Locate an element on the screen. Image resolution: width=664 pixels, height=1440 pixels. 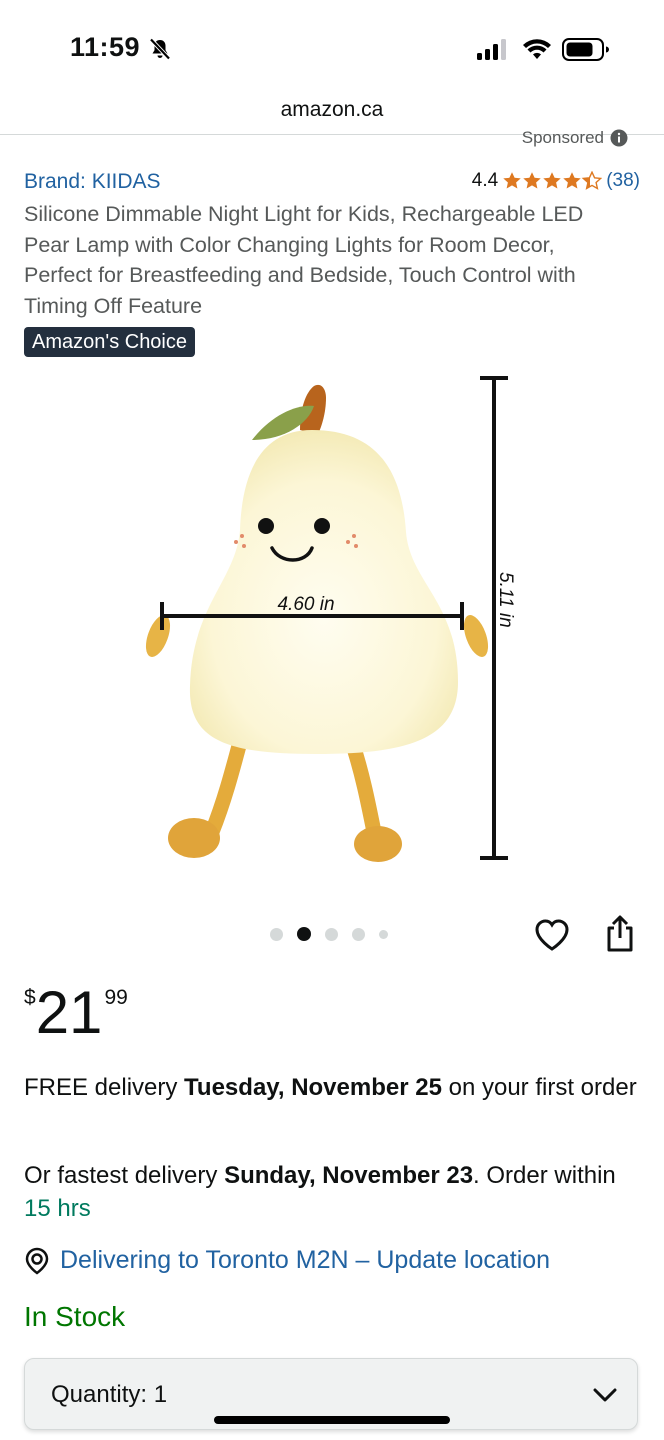
fastest-delivery-date: Sunday, November 23 is located at coordinates (349, 1175).